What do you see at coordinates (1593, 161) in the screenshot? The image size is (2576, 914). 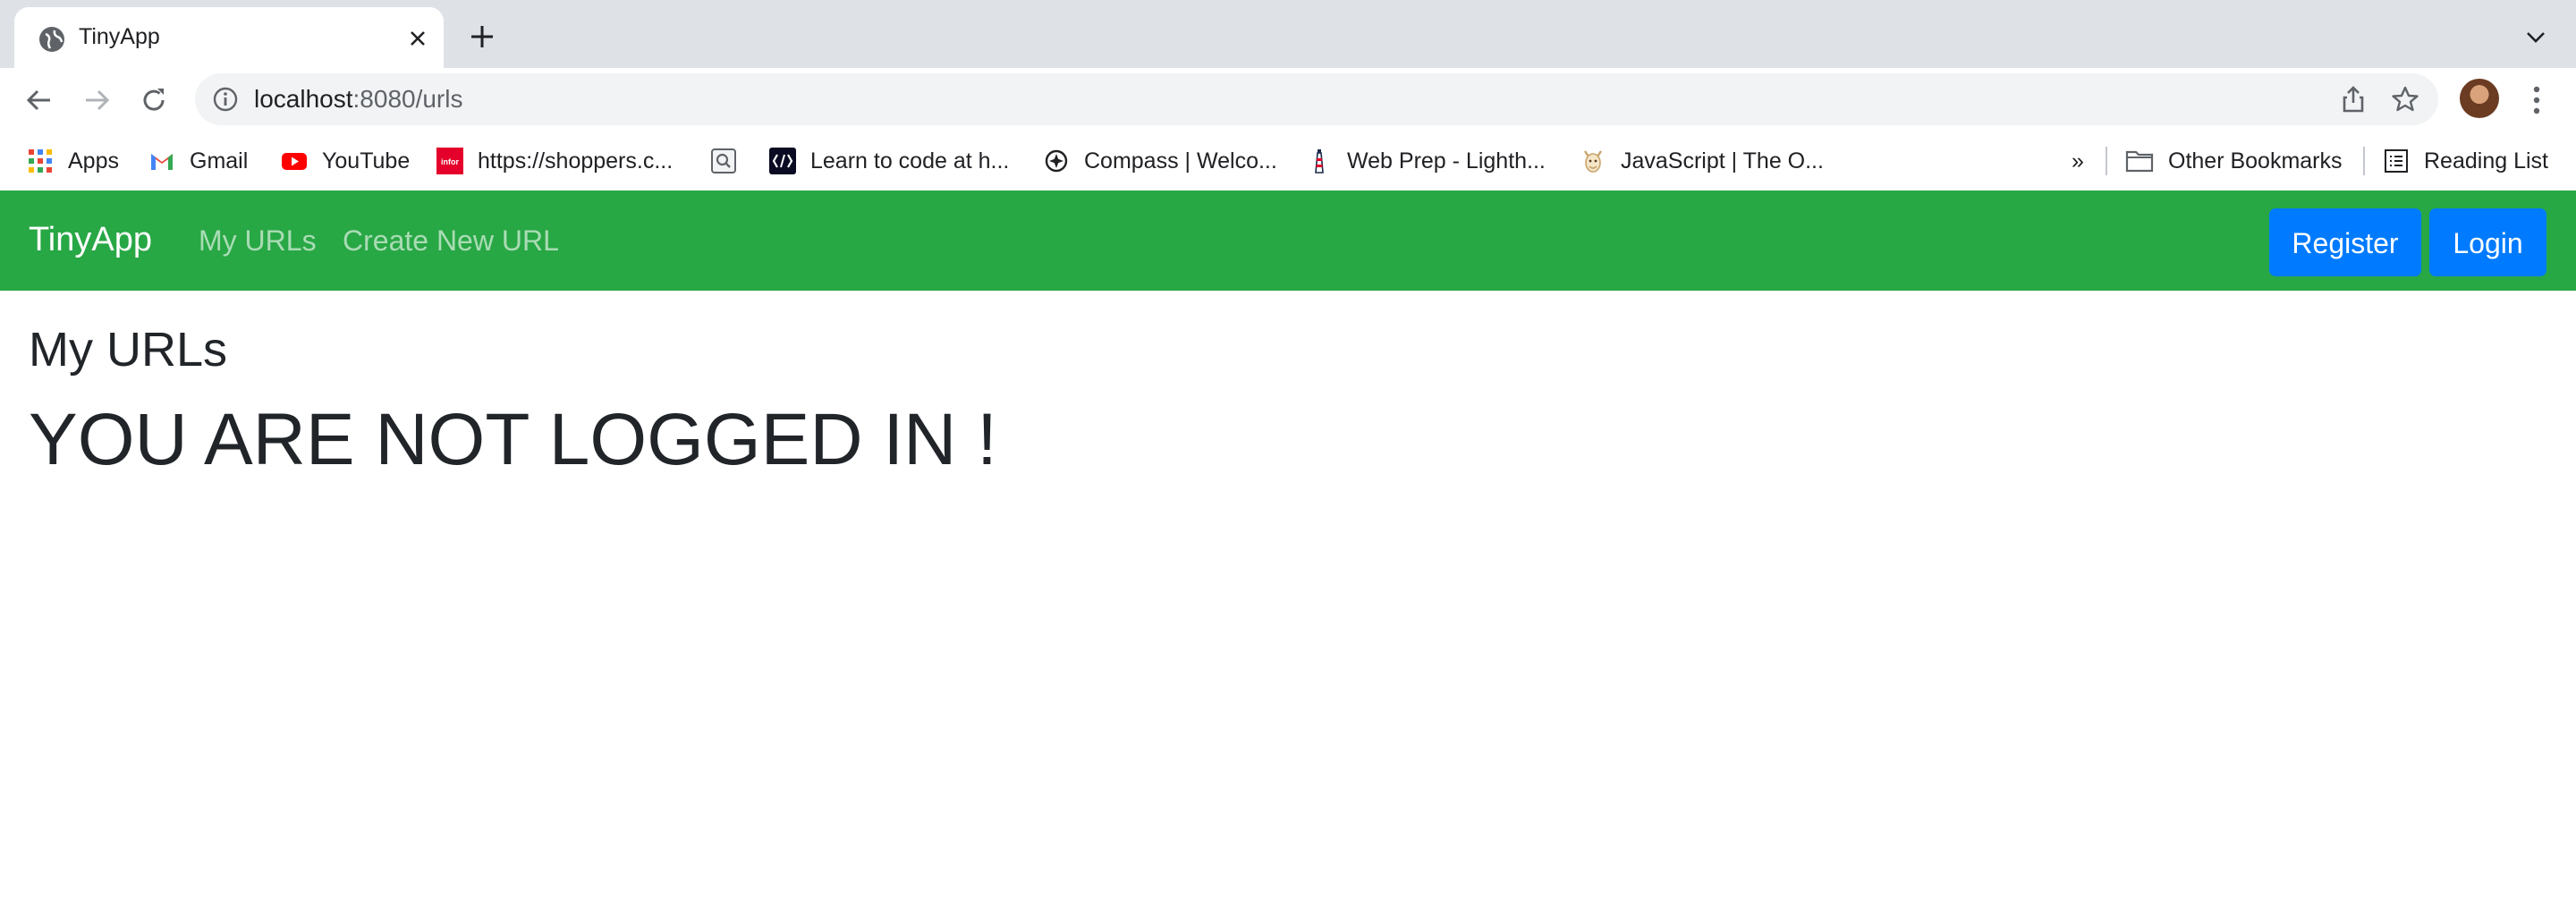 I see `odin-icon` at bounding box center [1593, 161].